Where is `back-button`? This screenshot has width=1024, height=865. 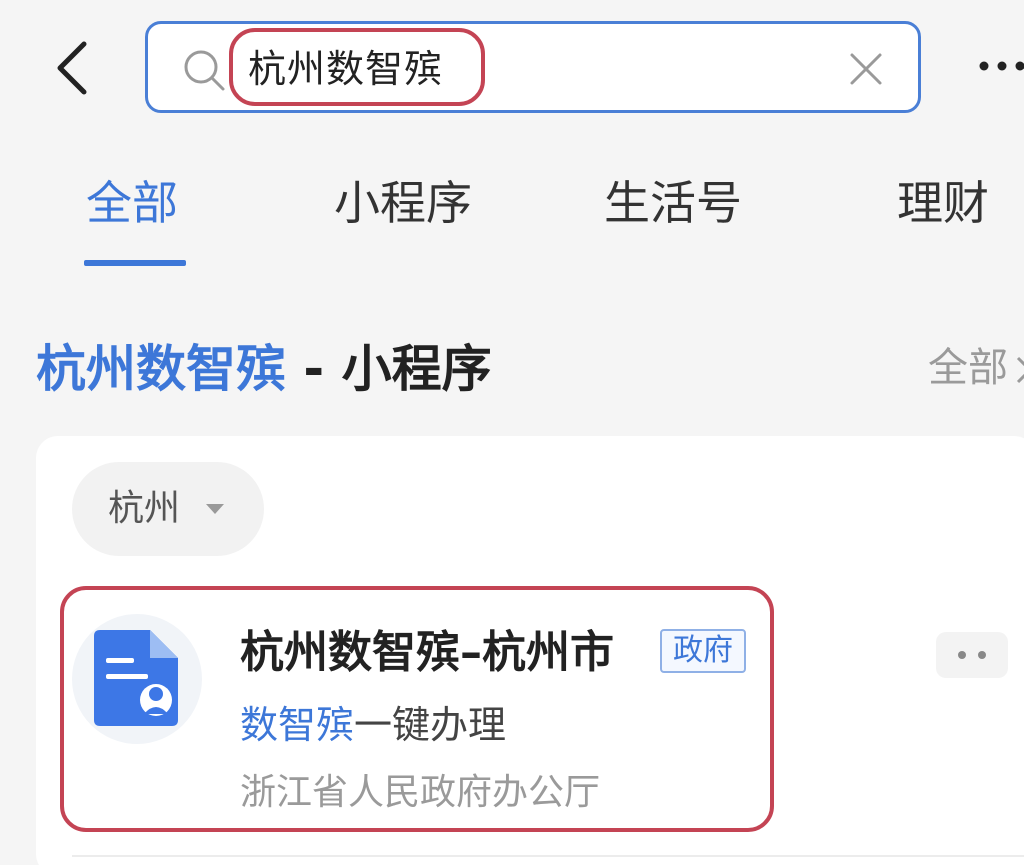 back-button is located at coordinates (72, 68).